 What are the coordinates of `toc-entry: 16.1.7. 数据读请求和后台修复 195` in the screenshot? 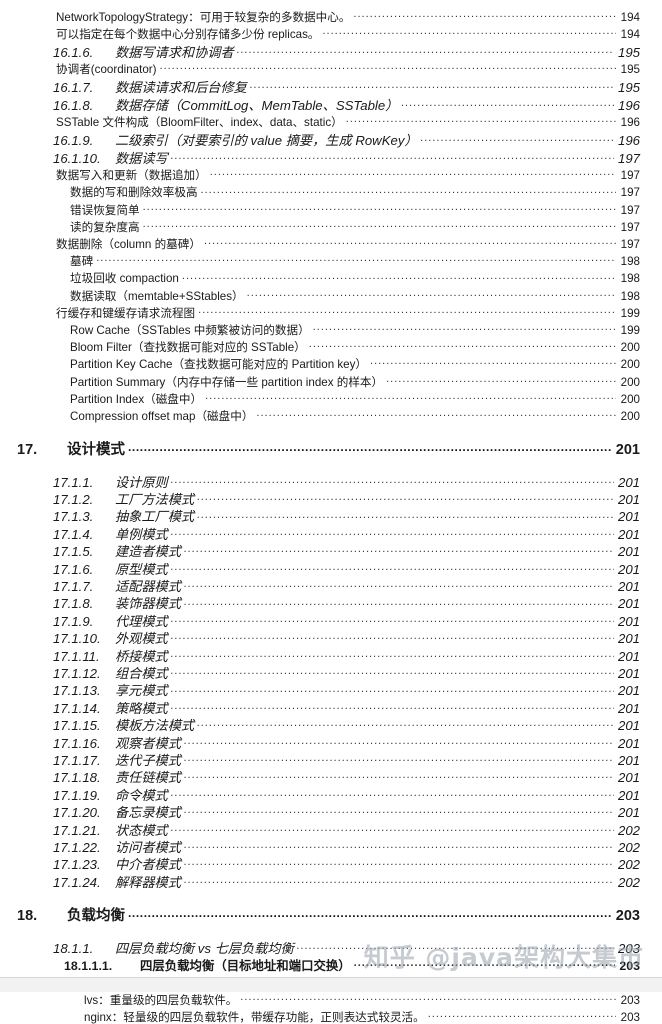 It's located at (331, 86).